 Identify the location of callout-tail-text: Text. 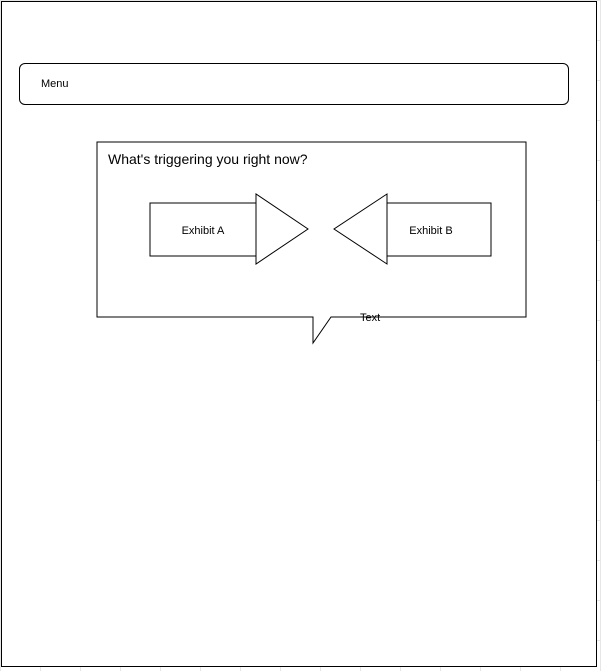
(370, 318).